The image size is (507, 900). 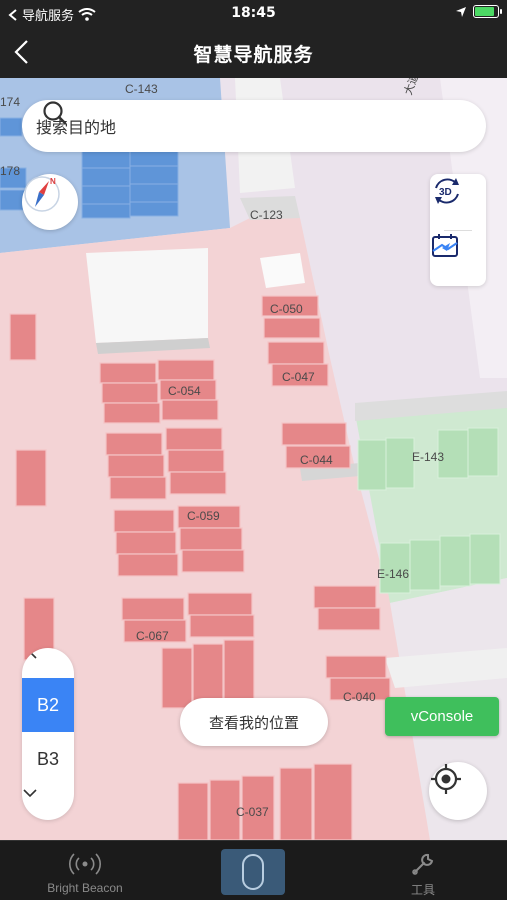 I want to click on search-icon, so click(x=55, y=113).